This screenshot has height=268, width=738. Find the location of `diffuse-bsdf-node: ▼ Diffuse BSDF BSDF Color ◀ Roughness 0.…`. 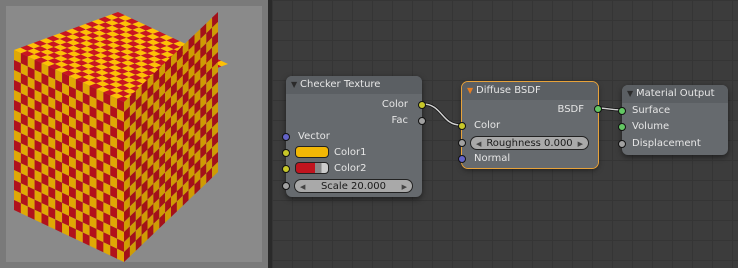

diffuse-bsdf-node: ▼ Diffuse BSDF BSDF Color ◀ Roughness 0.… is located at coordinates (530, 125).